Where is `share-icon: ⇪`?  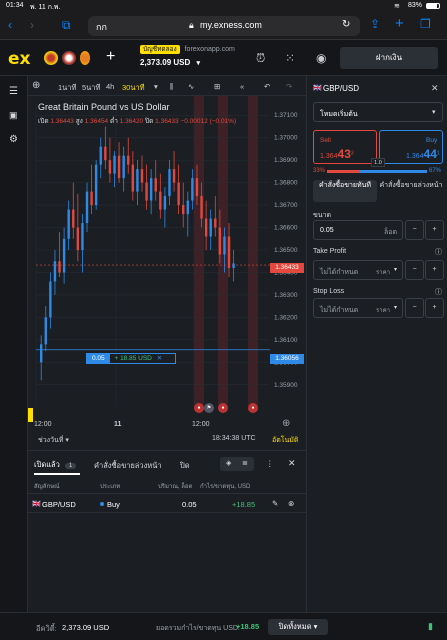 share-icon: ⇪ is located at coordinates (375, 24).